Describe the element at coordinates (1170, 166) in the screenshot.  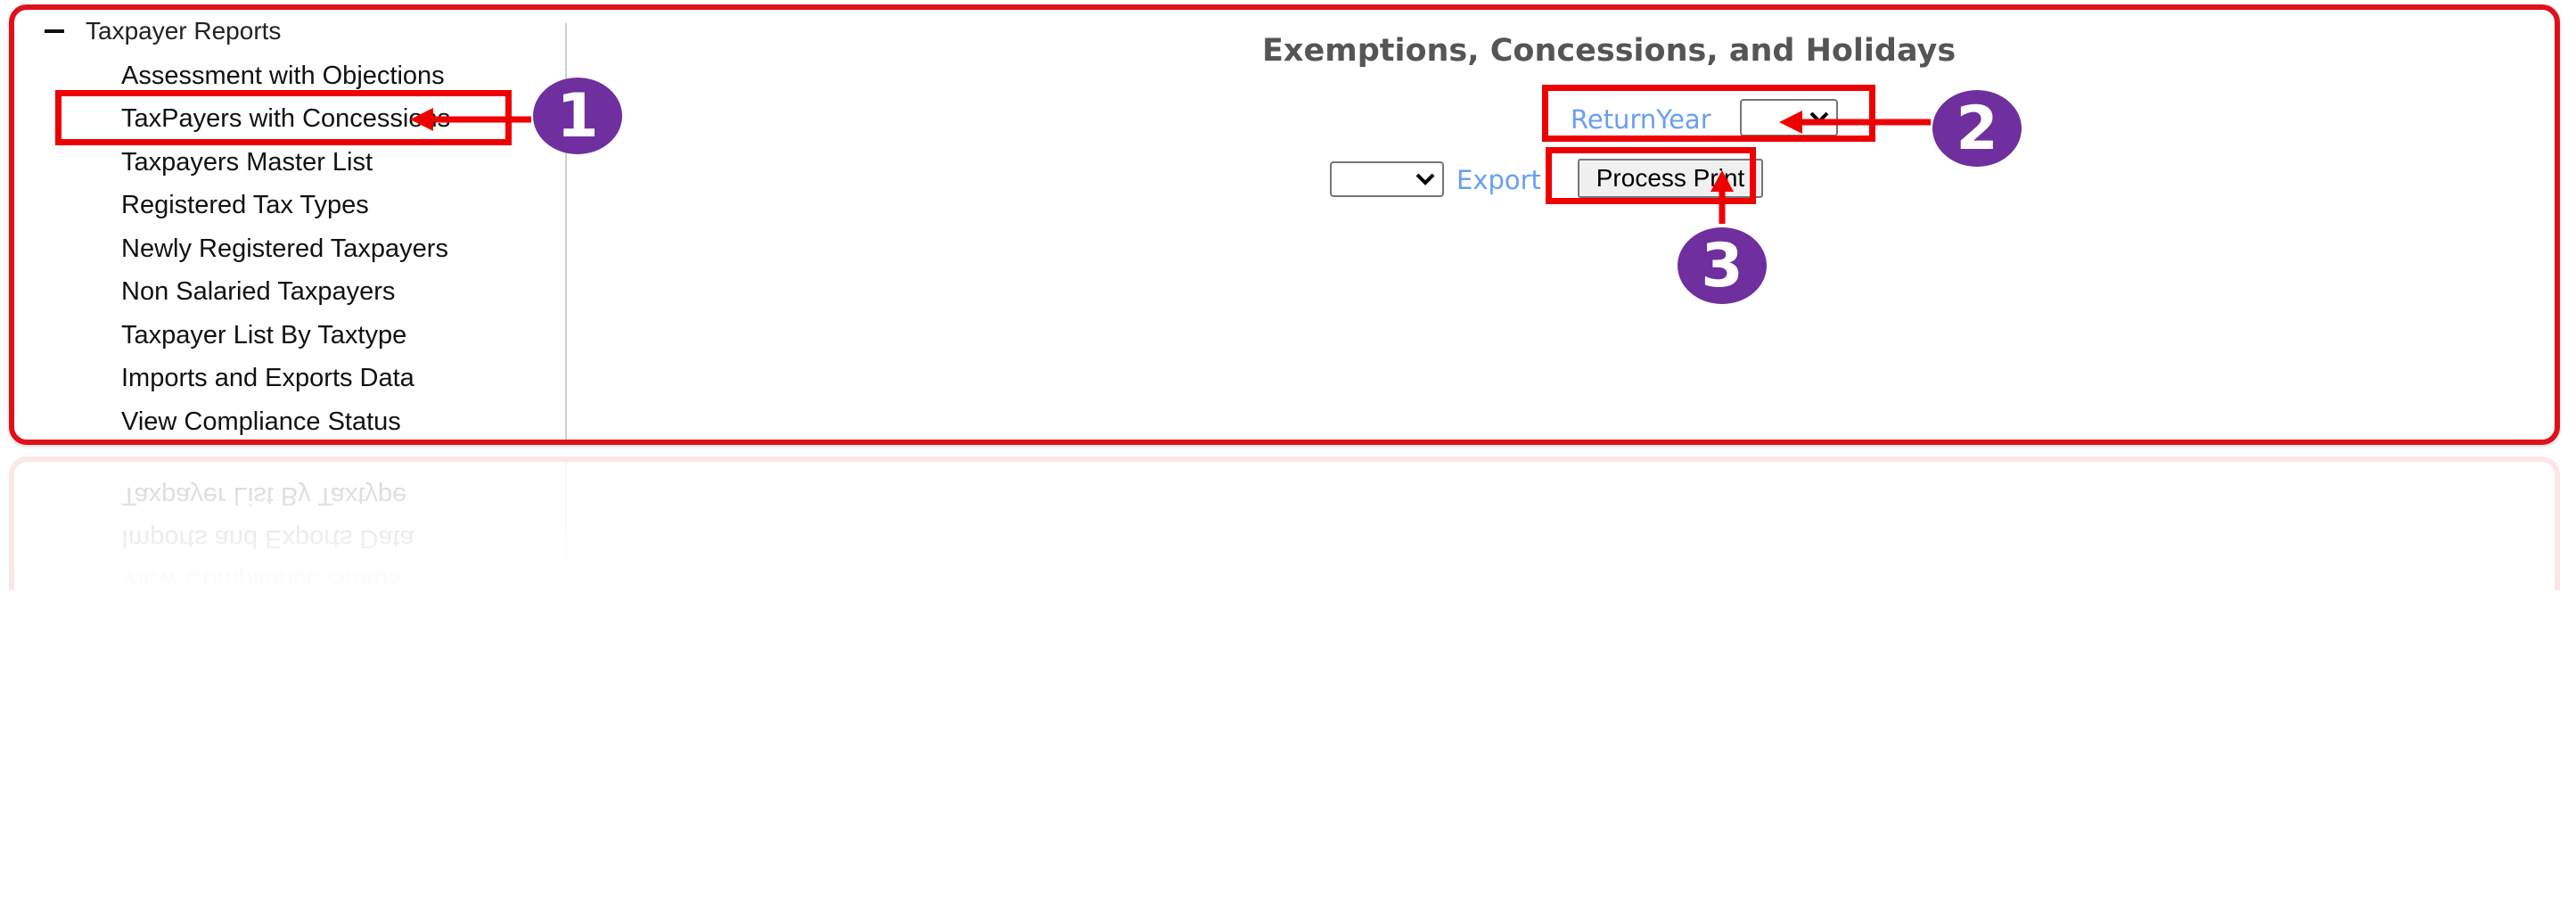
I see `annotation-arrows` at that location.